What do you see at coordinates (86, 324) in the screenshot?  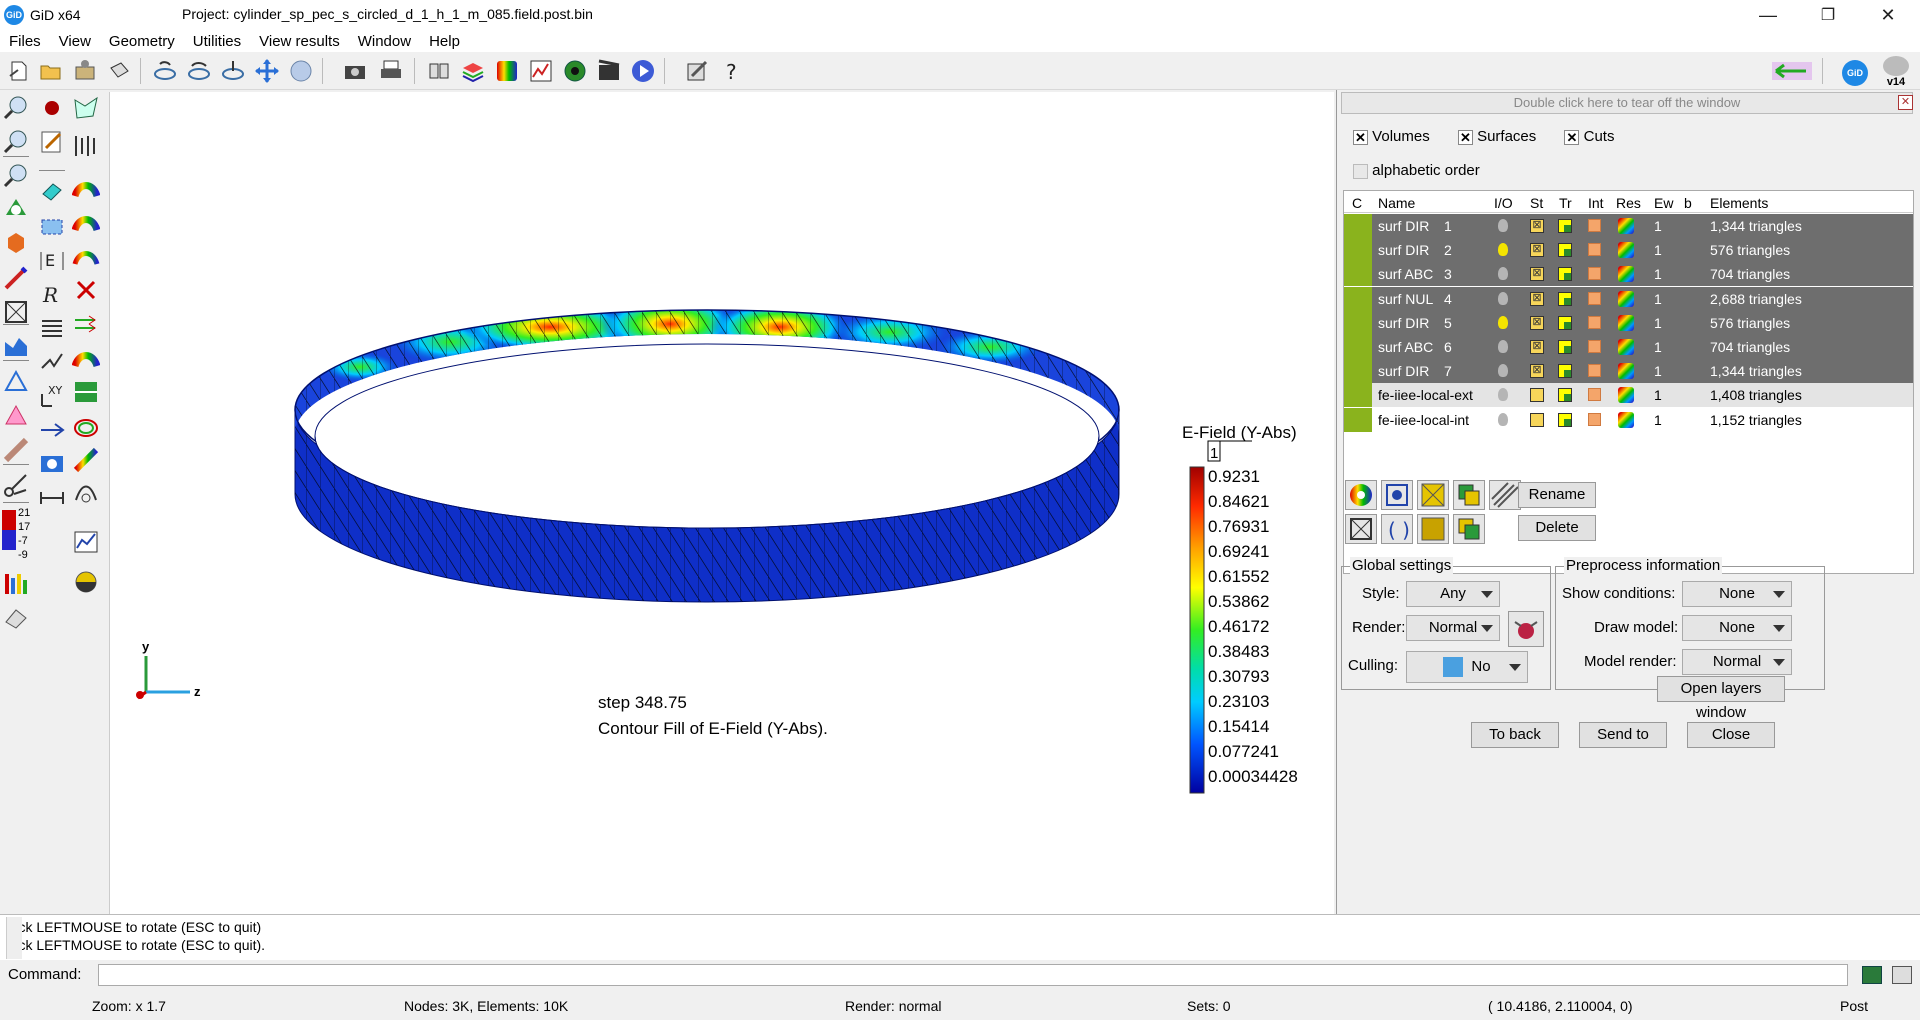 I see `display-vectors-icon` at bounding box center [86, 324].